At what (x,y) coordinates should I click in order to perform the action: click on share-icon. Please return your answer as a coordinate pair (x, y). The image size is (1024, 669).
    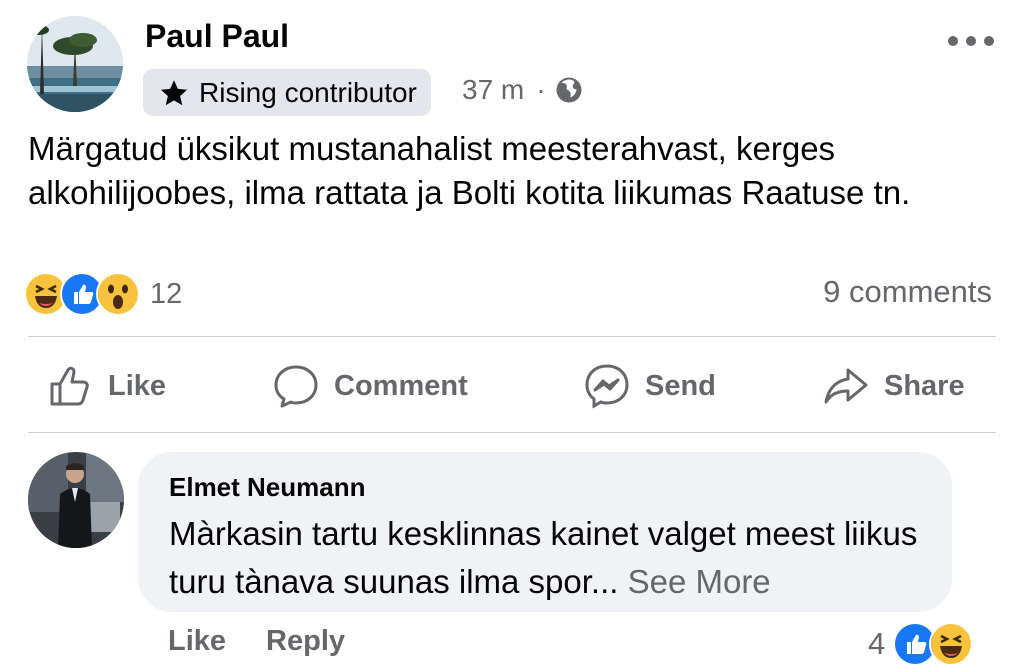
    Looking at the image, I should click on (846, 386).